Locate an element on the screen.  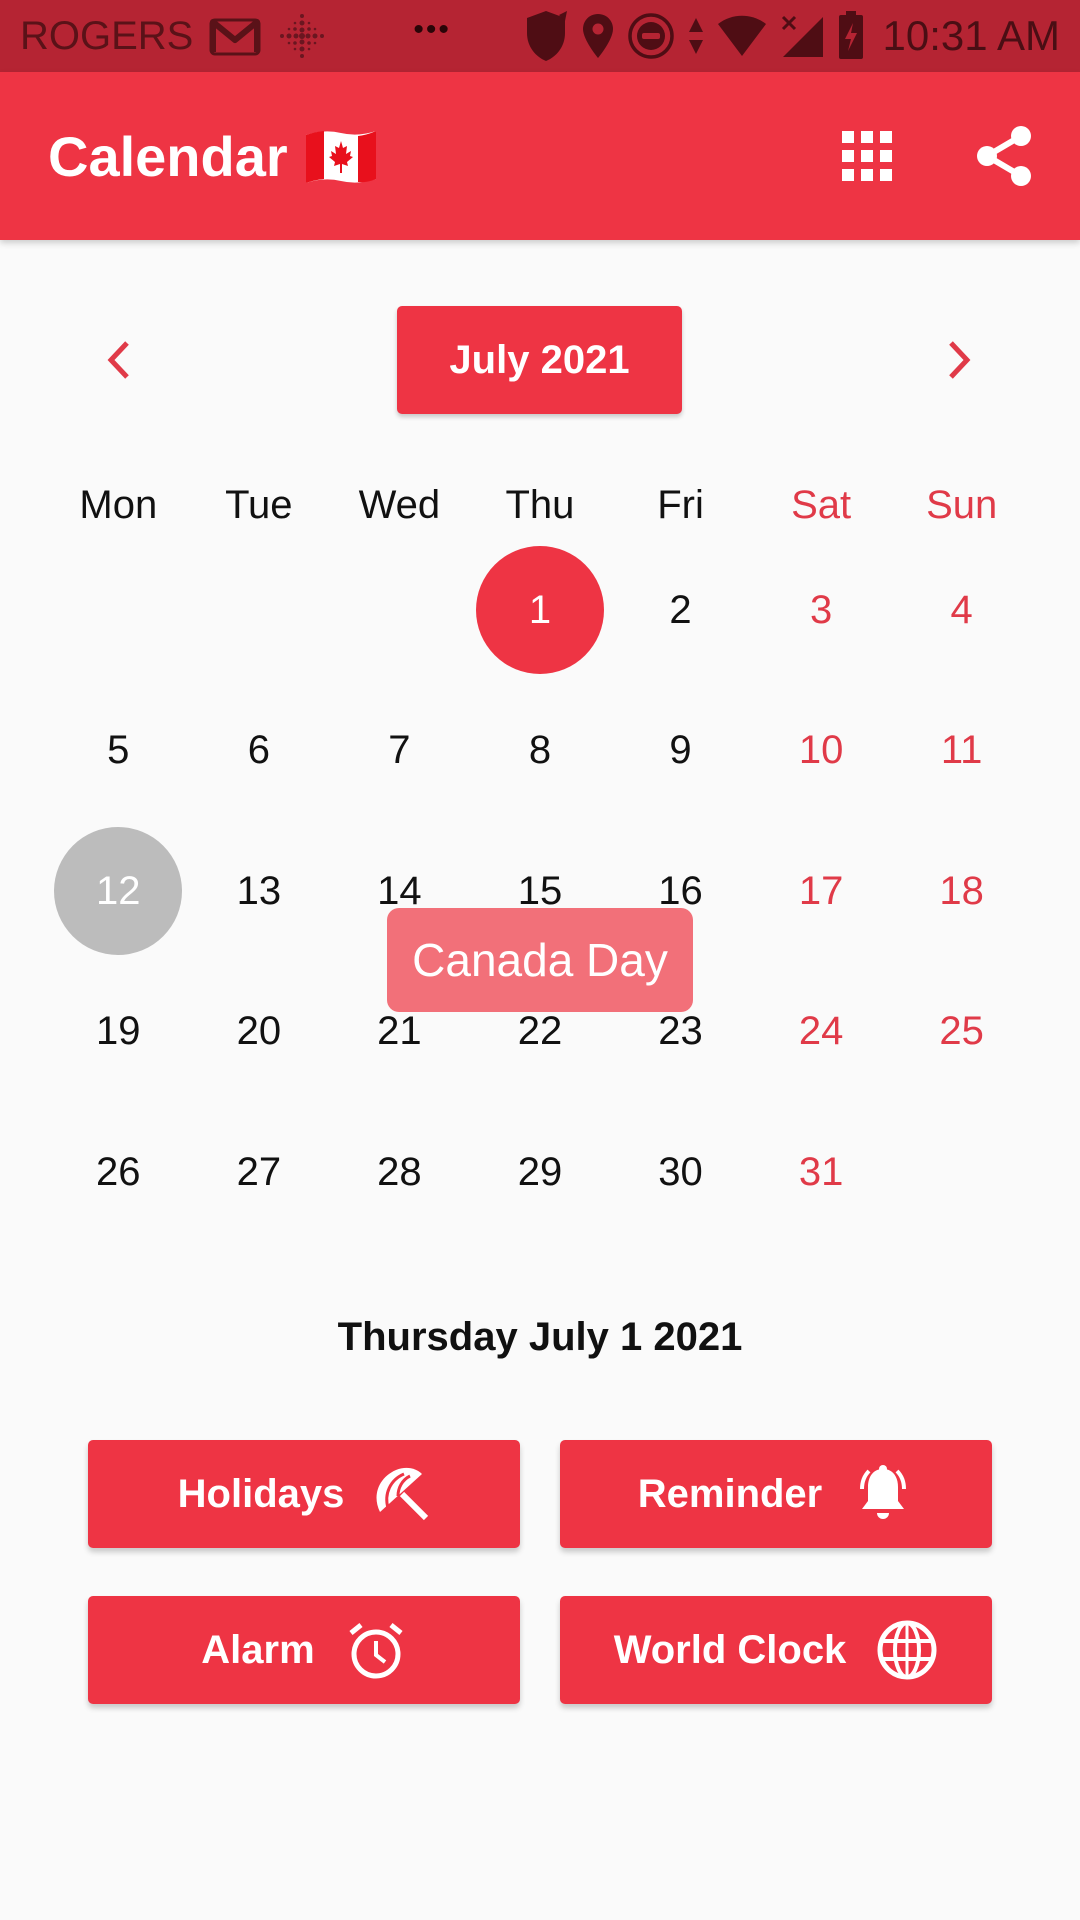
day-cell: 10 is located at coordinates (821, 751).